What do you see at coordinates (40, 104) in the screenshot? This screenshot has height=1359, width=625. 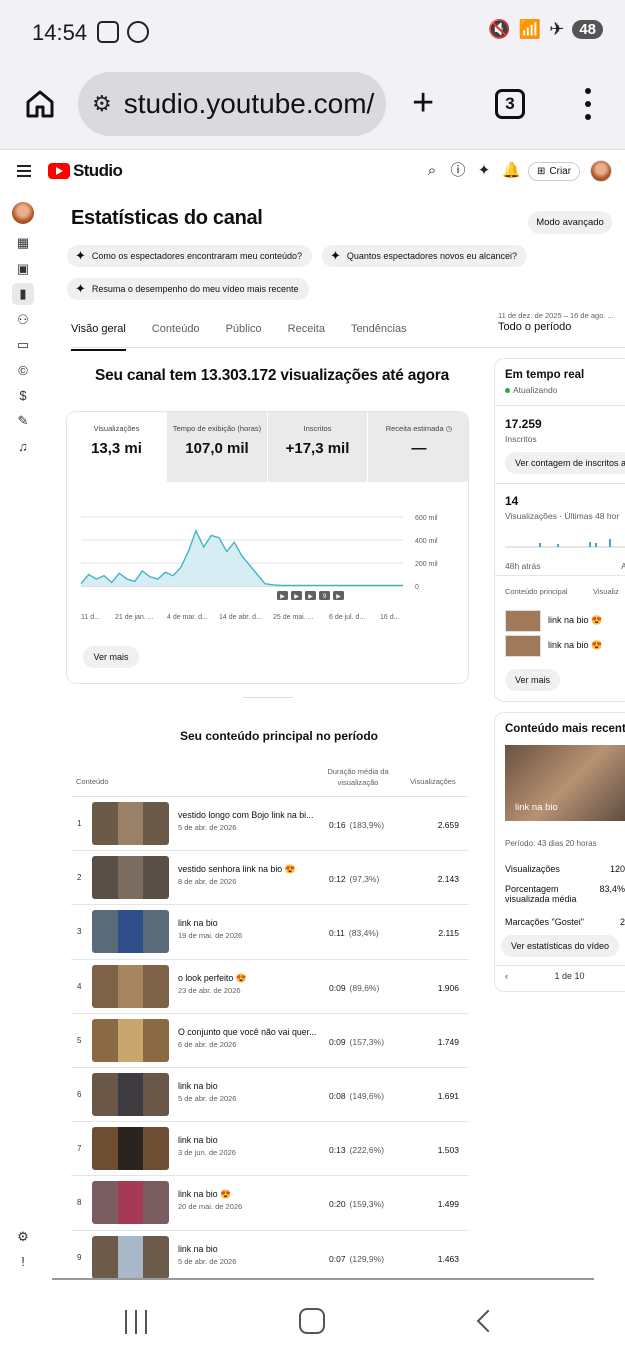 I see `home-icon` at bounding box center [40, 104].